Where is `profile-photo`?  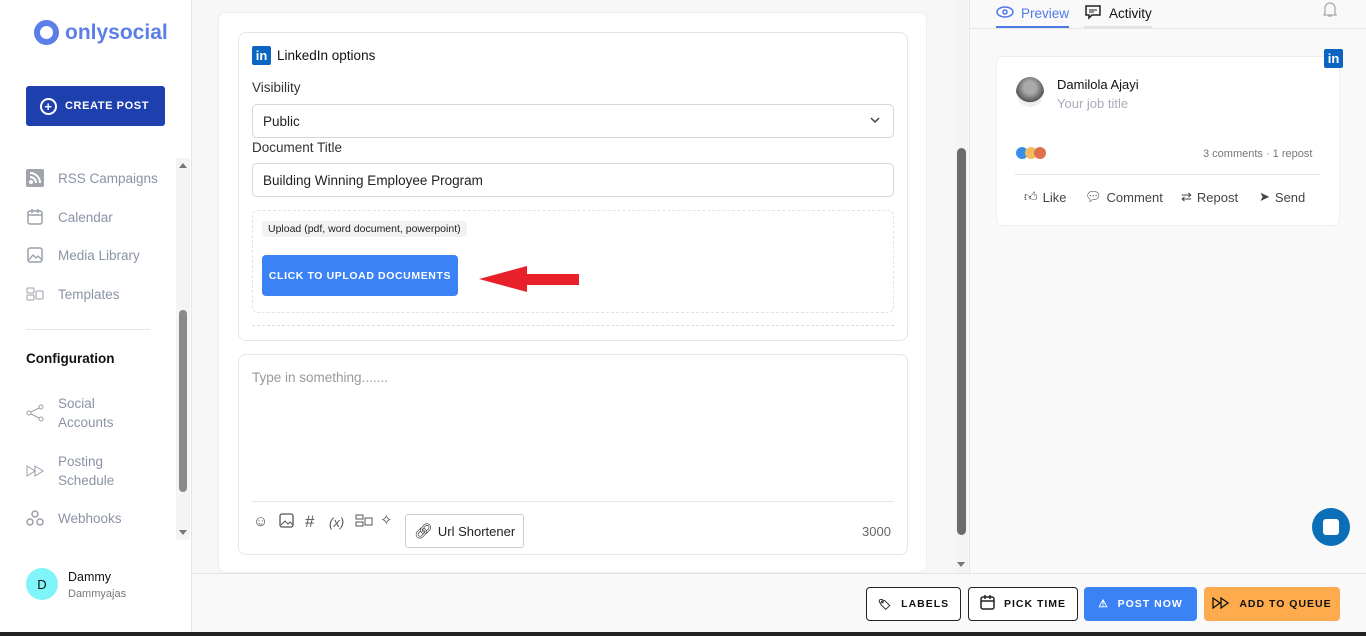
profile-photo is located at coordinates (1030, 92).